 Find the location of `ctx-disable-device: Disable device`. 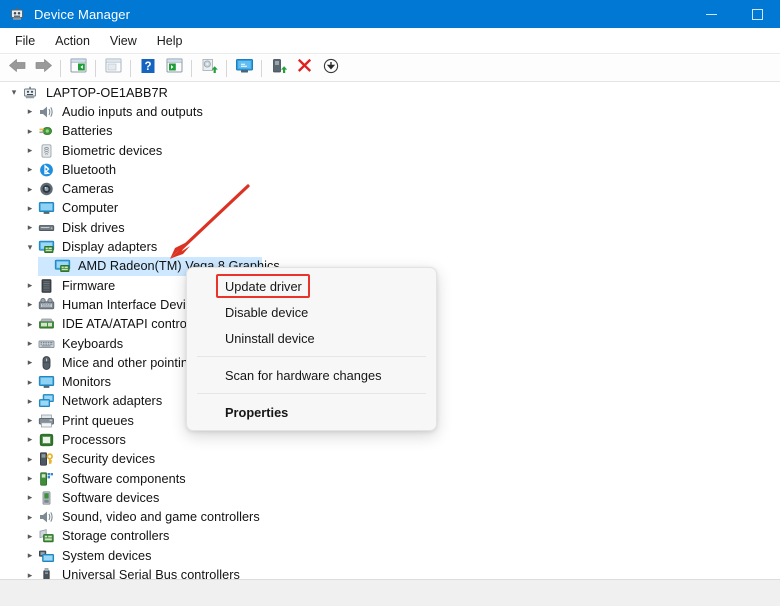

ctx-disable-device: Disable device is located at coordinates (311, 312).